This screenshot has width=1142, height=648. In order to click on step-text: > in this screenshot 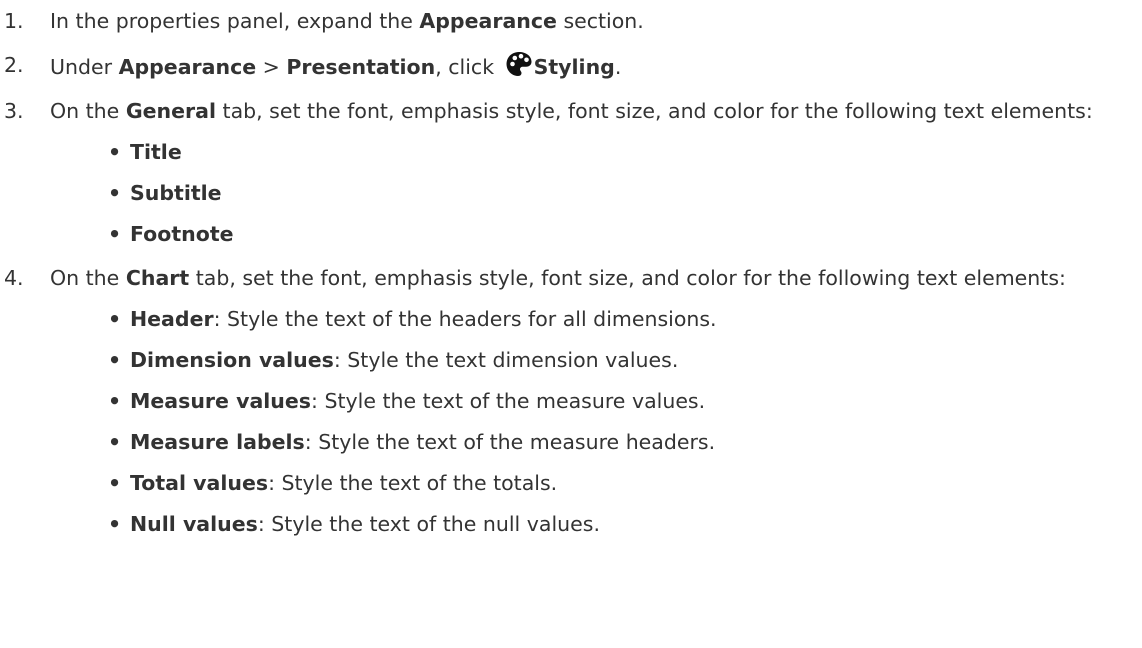, I will do `click(271, 67)`.